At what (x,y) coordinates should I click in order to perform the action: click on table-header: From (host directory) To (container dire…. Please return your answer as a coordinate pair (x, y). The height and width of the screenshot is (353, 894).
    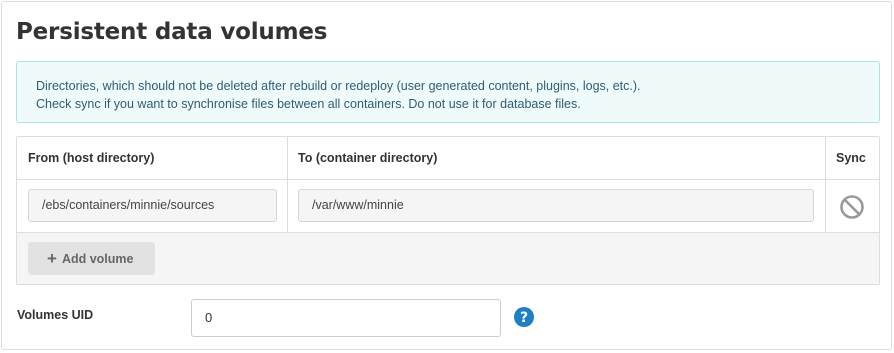
    Looking at the image, I should click on (448, 158).